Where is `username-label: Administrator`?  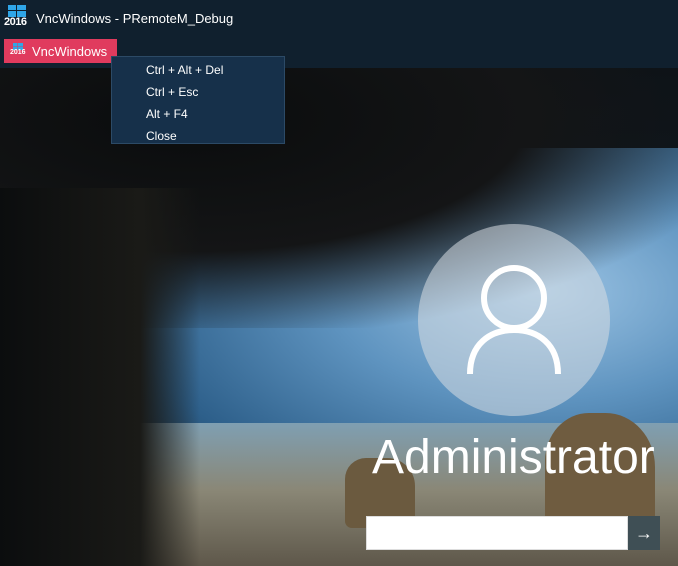 username-label: Administrator is located at coordinates (513, 457).